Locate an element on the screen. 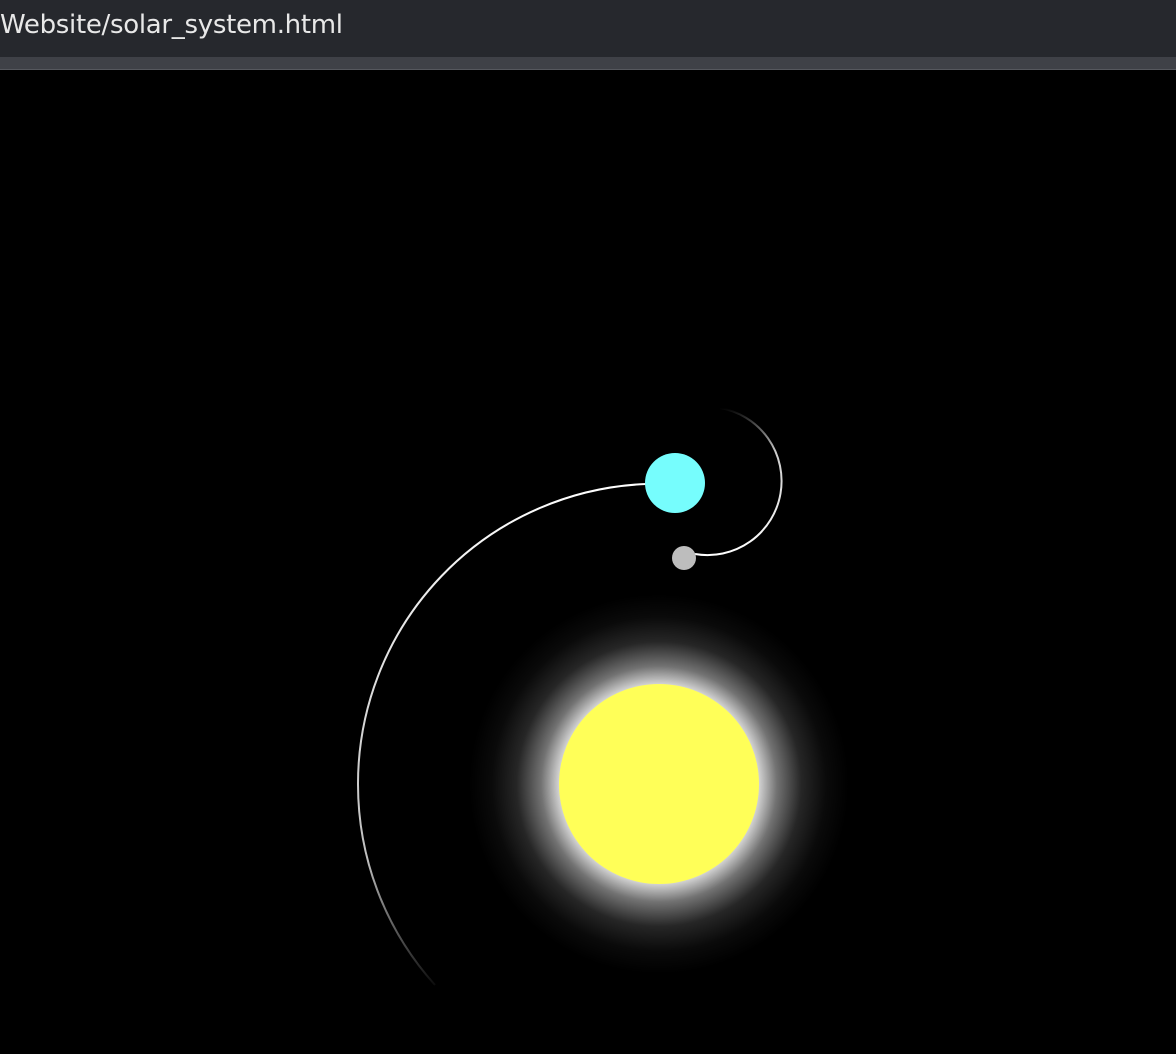 This screenshot has height=1054, width=1176. title-bar: Website/solar_system.html is located at coordinates (588, 28).